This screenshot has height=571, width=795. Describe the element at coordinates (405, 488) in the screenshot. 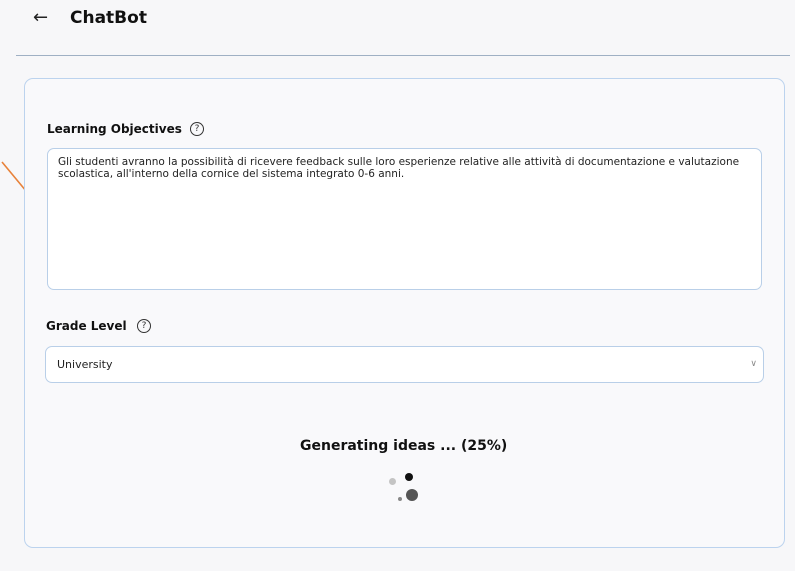

I see `loading-spinner-icon` at that location.